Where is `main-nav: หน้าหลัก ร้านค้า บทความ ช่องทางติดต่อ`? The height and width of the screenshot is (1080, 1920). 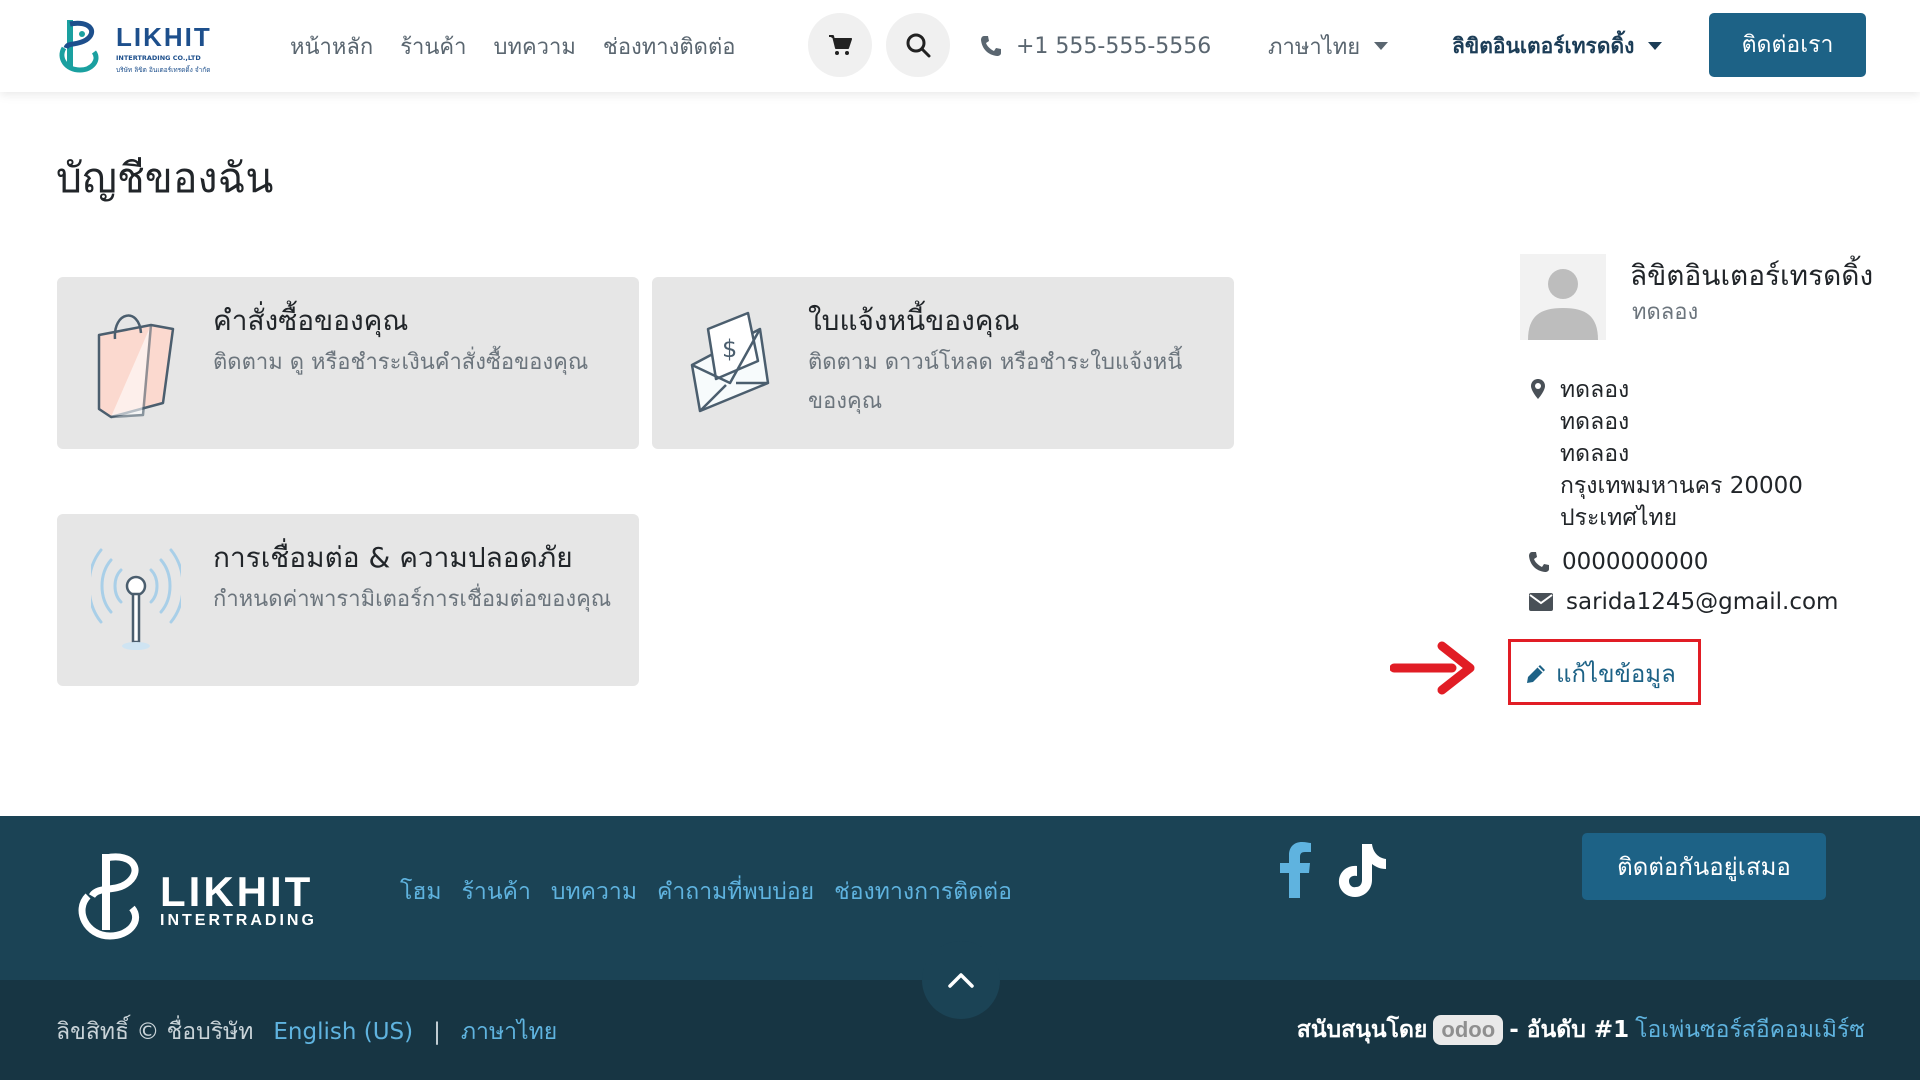 main-nav: หน้าหลัก ร้านค้า บทความ ช่องทางติดต่อ is located at coordinates (512, 46).